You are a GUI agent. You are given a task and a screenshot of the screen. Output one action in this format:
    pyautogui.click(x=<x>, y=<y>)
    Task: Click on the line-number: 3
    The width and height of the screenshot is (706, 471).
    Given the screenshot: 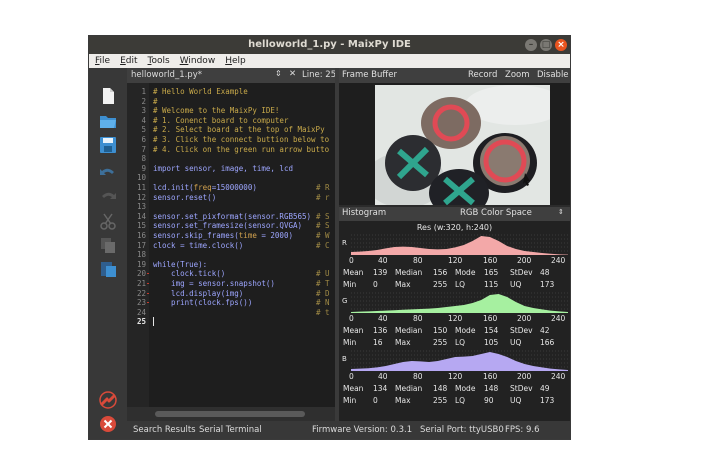 What is the action you would take?
    pyautogui.click(x=143, y=111)
    